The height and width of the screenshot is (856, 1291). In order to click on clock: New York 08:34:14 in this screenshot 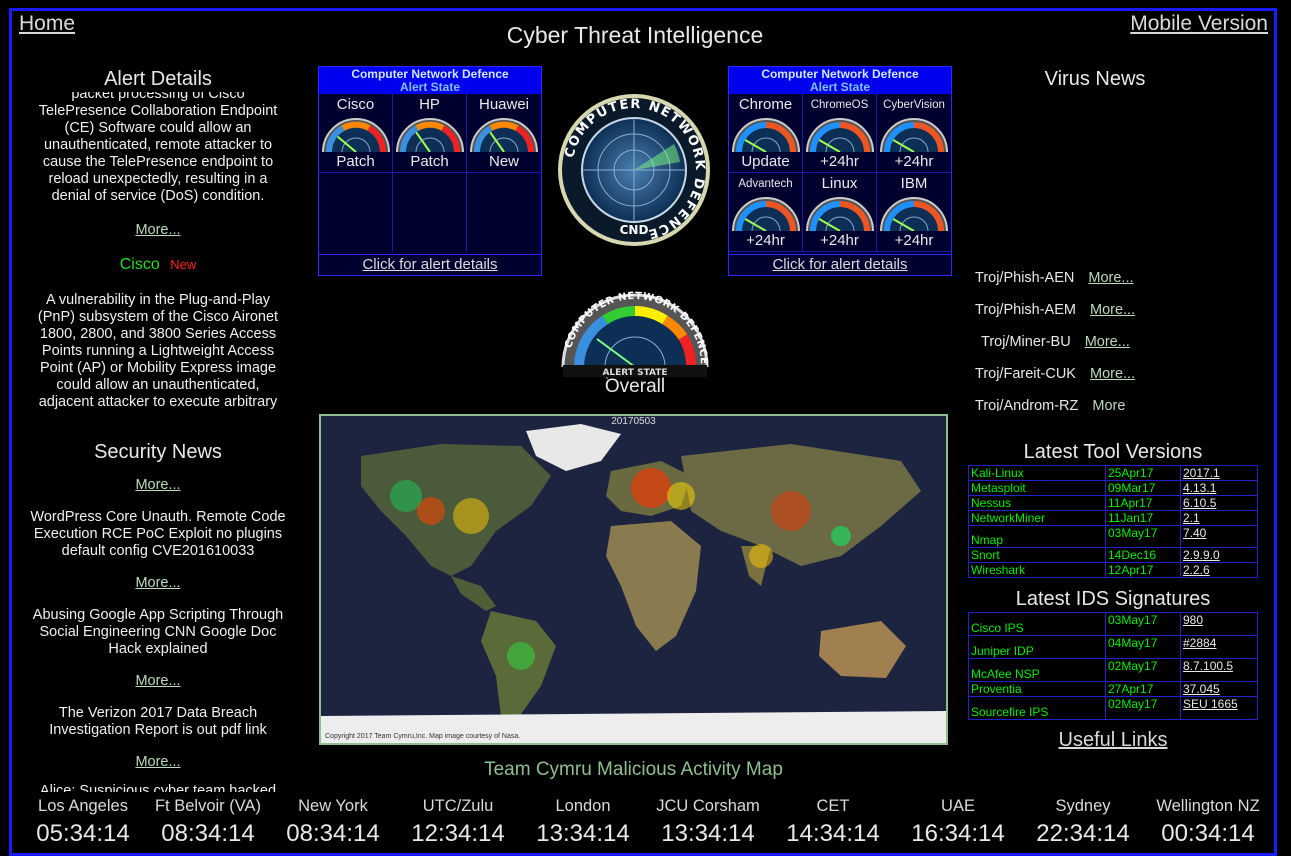, I will do `click(333, 822)`.